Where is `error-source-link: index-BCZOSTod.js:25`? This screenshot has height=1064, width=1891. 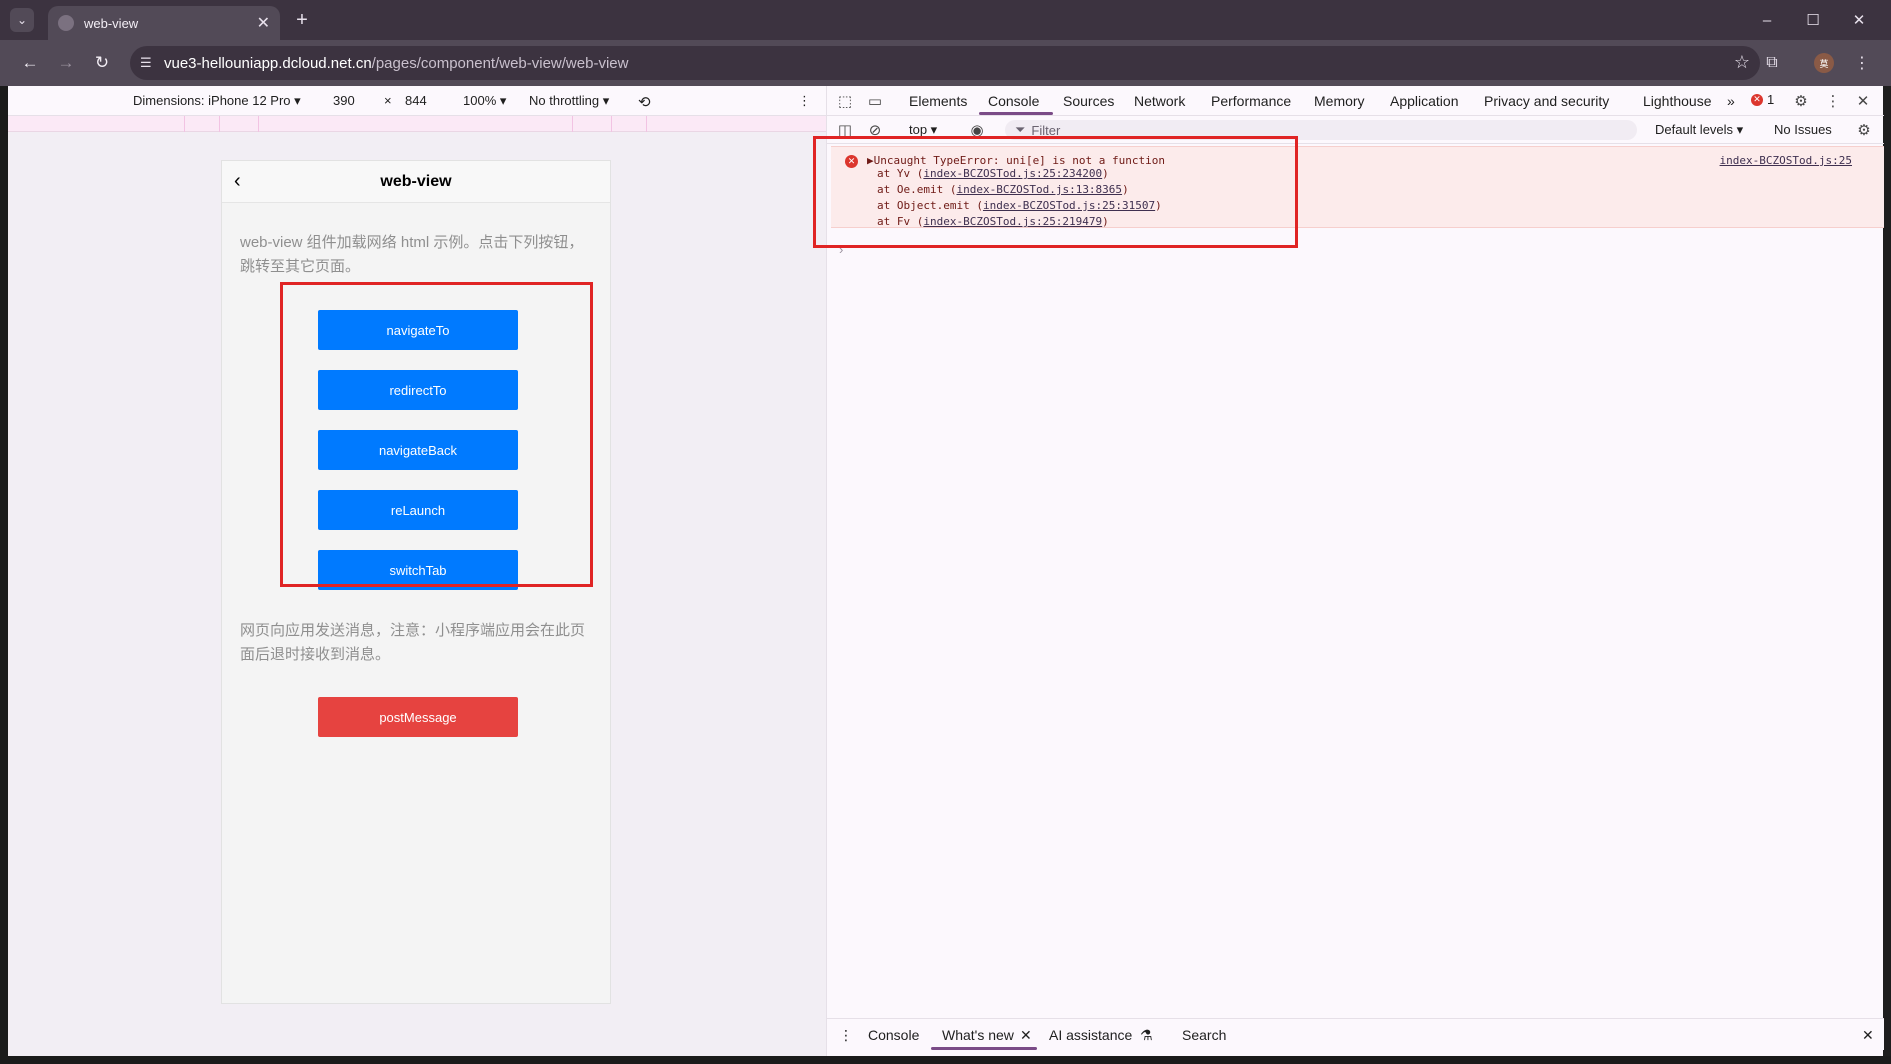
error-source-link: index-BCZOSTod.js:25 is located at coordinates (1786, 160).